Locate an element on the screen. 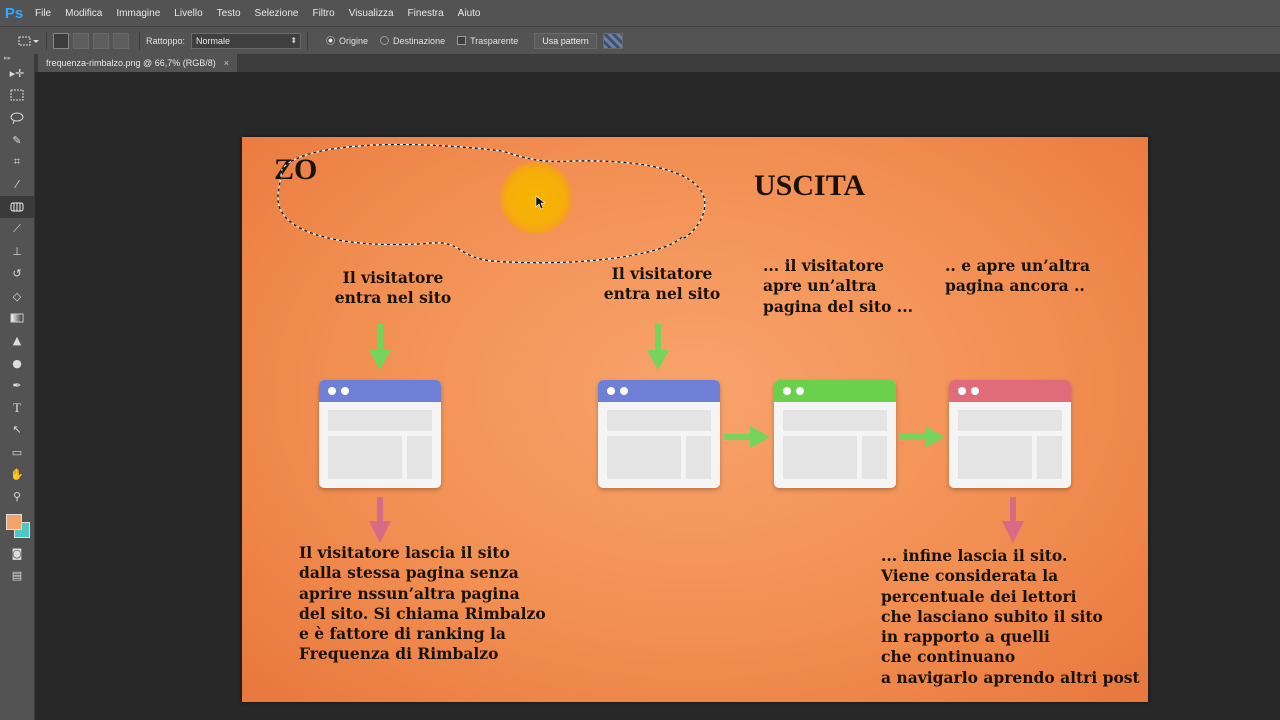 This screenshot has height=720, width=1280. document-tab-title: frequenza-rimbalzo.png @ 66,7% (RGB/8) is located at coordinates (131, 63).